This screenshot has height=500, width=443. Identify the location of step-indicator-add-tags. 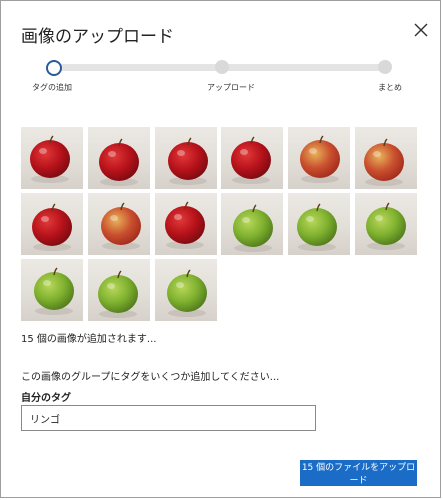
(54, 68).